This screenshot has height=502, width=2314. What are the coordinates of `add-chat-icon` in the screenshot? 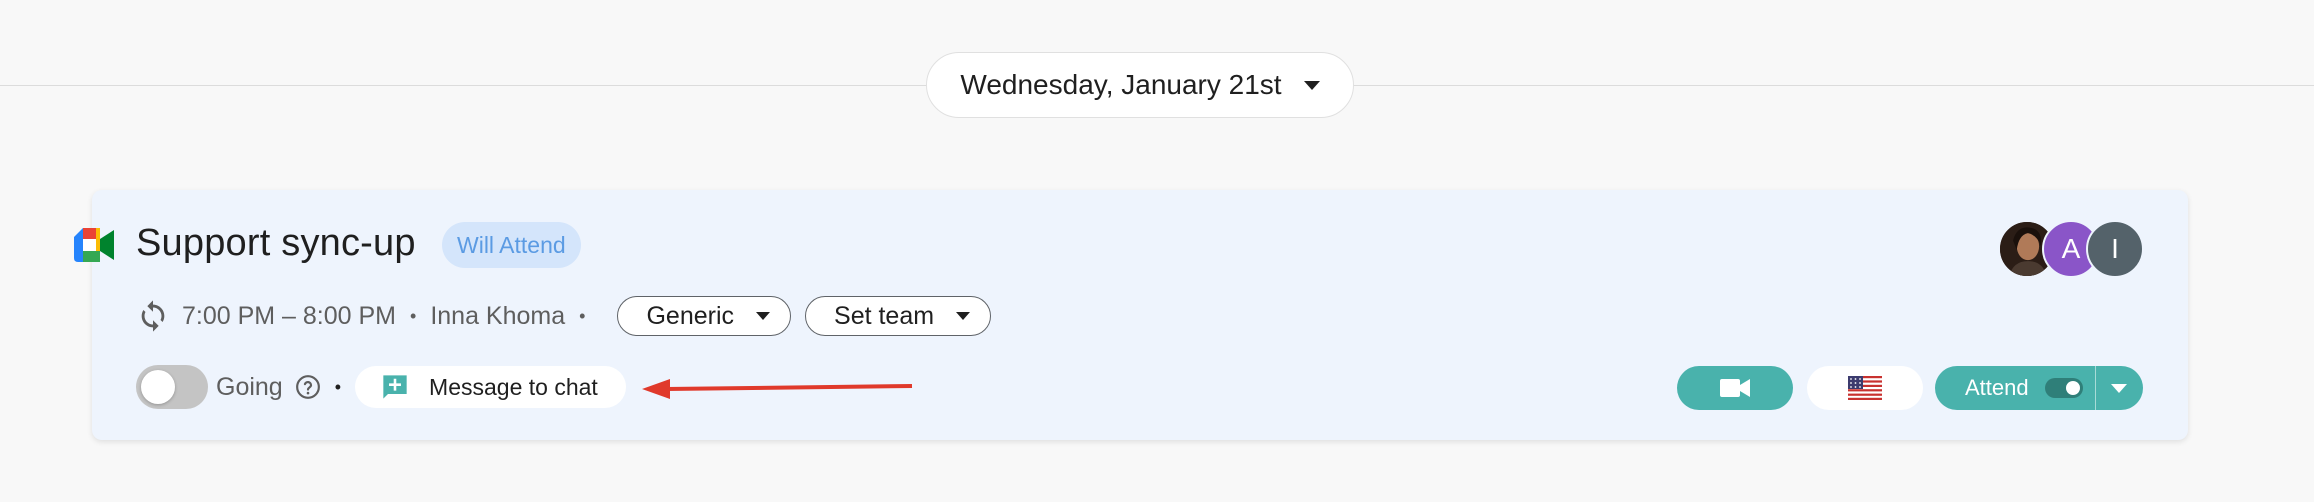 It's located at (395, 387).